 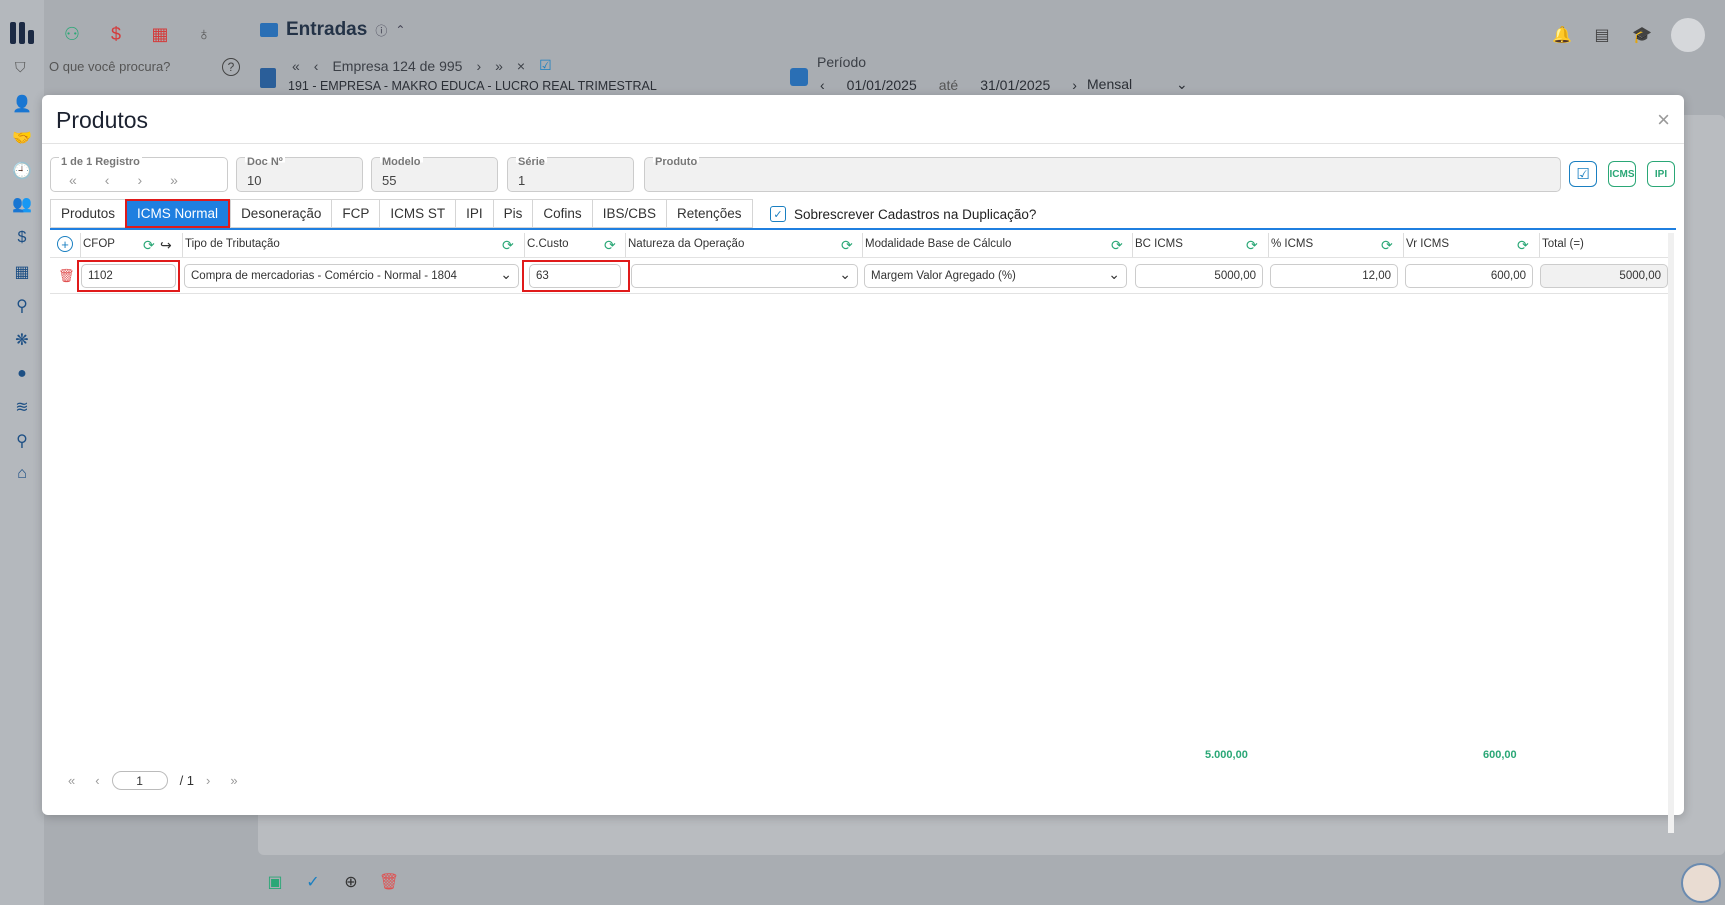 I want to click on prev-period-icon: ‹, so click(x=822, y=85).